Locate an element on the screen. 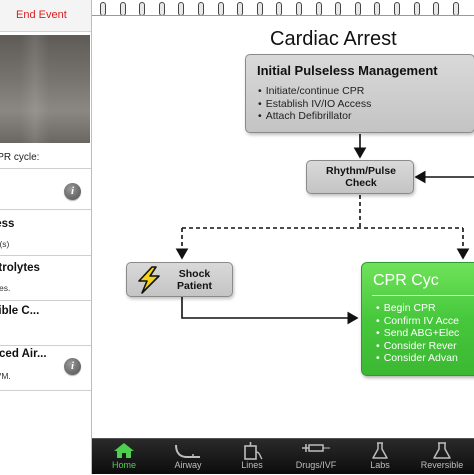 This screenshot has width=474, height=475. home-icon is located at coordinates (124, 450).